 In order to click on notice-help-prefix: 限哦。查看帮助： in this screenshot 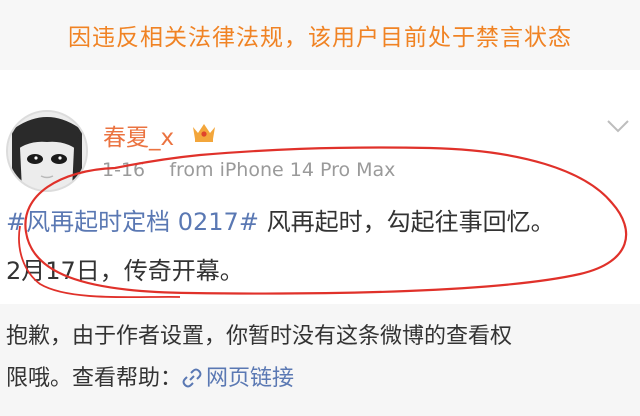, I will do `click(94, 378)`.